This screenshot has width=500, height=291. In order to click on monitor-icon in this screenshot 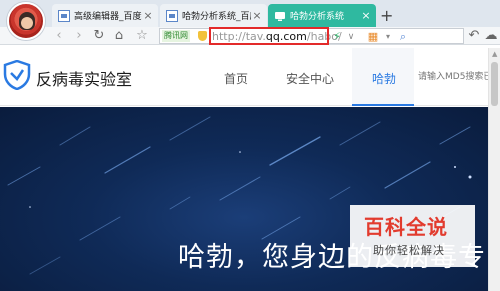, I will do `click(280, 16)`.